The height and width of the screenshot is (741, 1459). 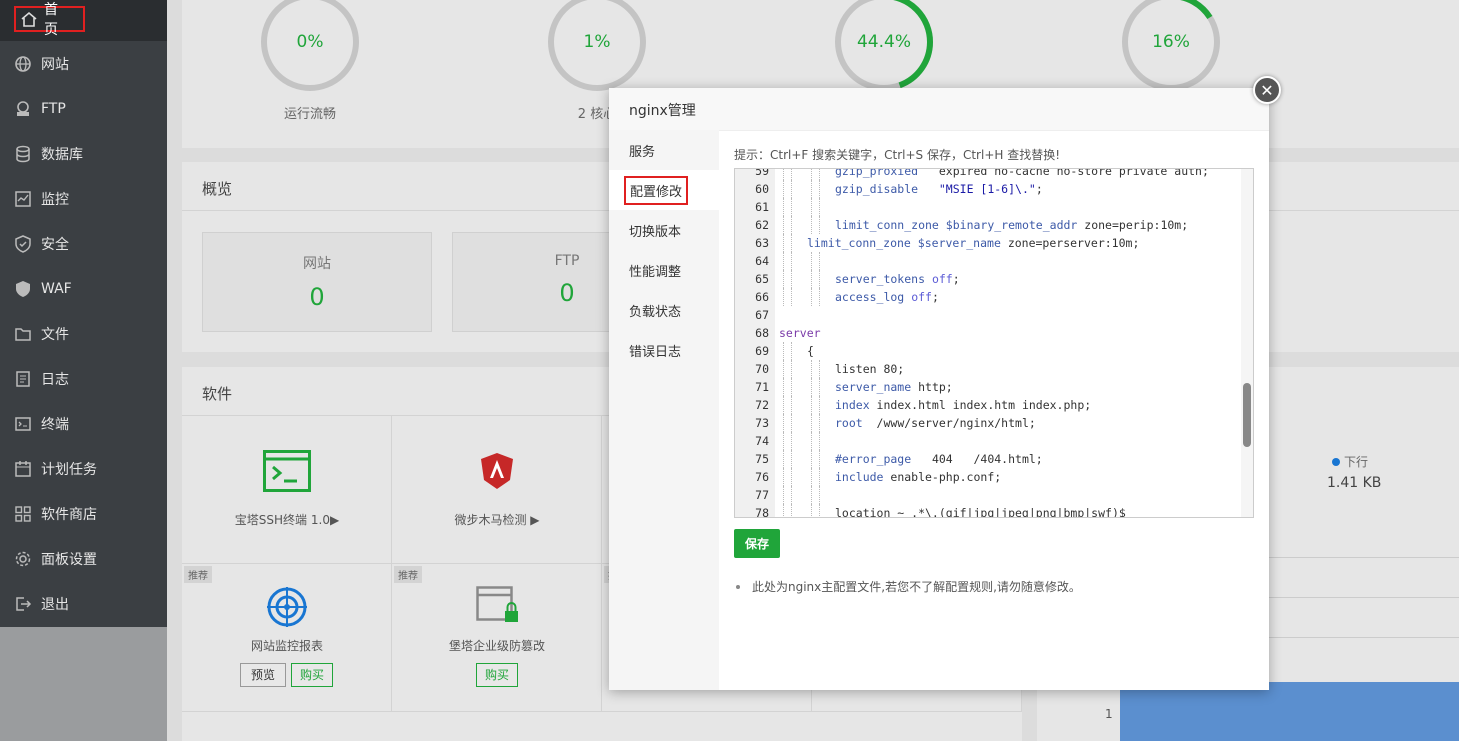 I want to click on tab-1: 配置修改, so click(x=664, y=190).